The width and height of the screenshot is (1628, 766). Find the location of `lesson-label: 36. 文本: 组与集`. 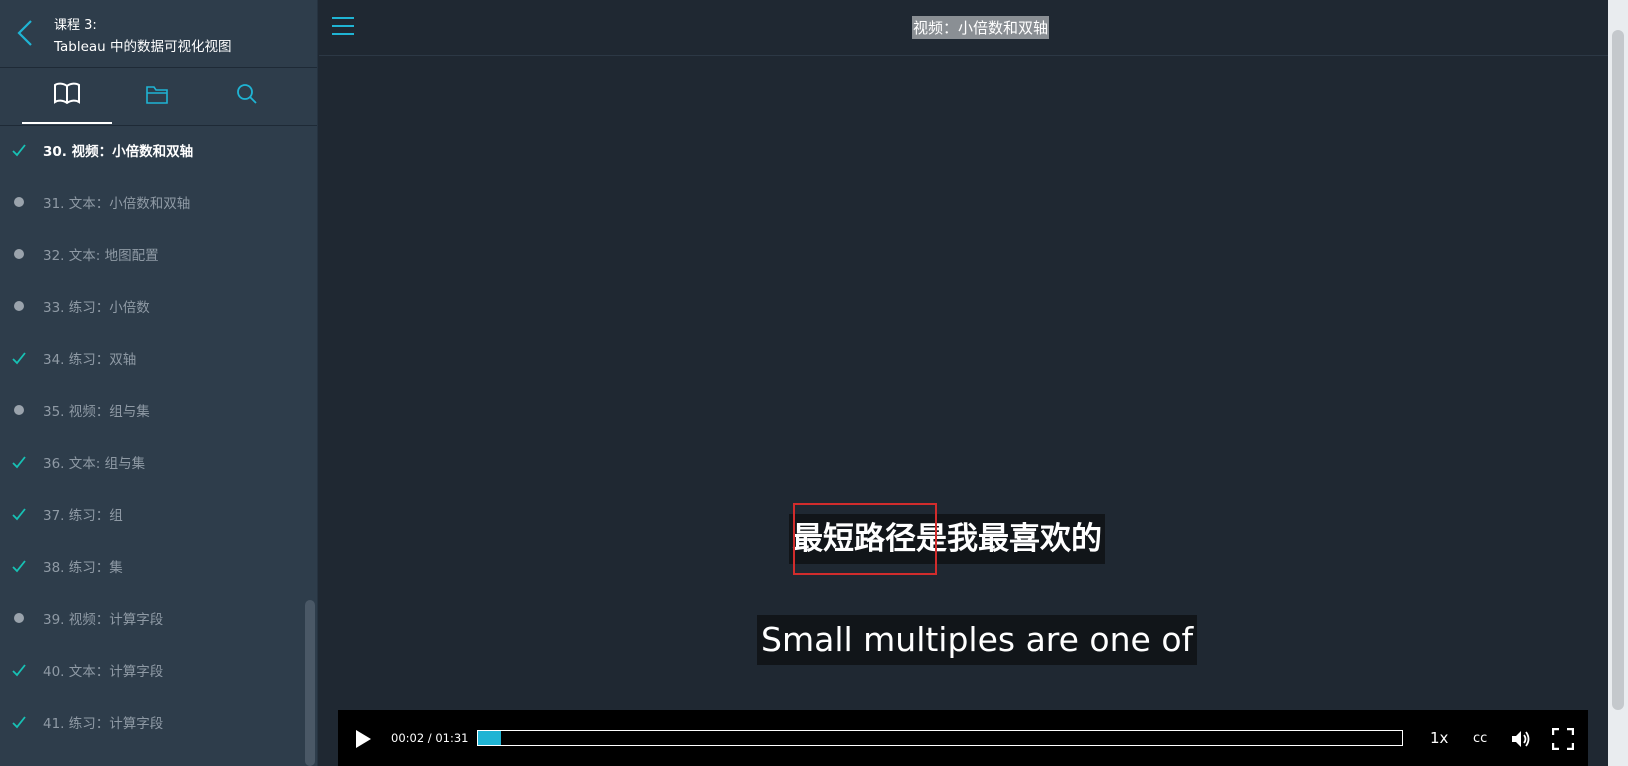

lesson-label: 36. 文本: 组与集 is located at coordinates (94, 464).